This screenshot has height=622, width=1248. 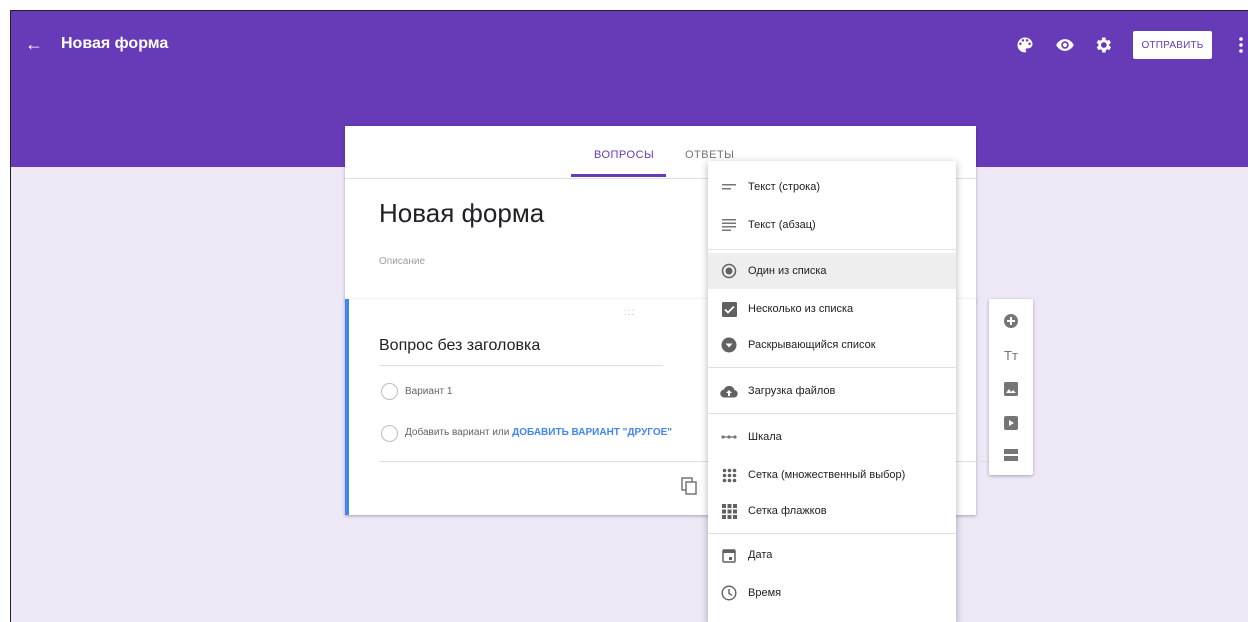 I want to click on menu-item-dropdown: Раскрывающийся список, so click(x=832, y=345).